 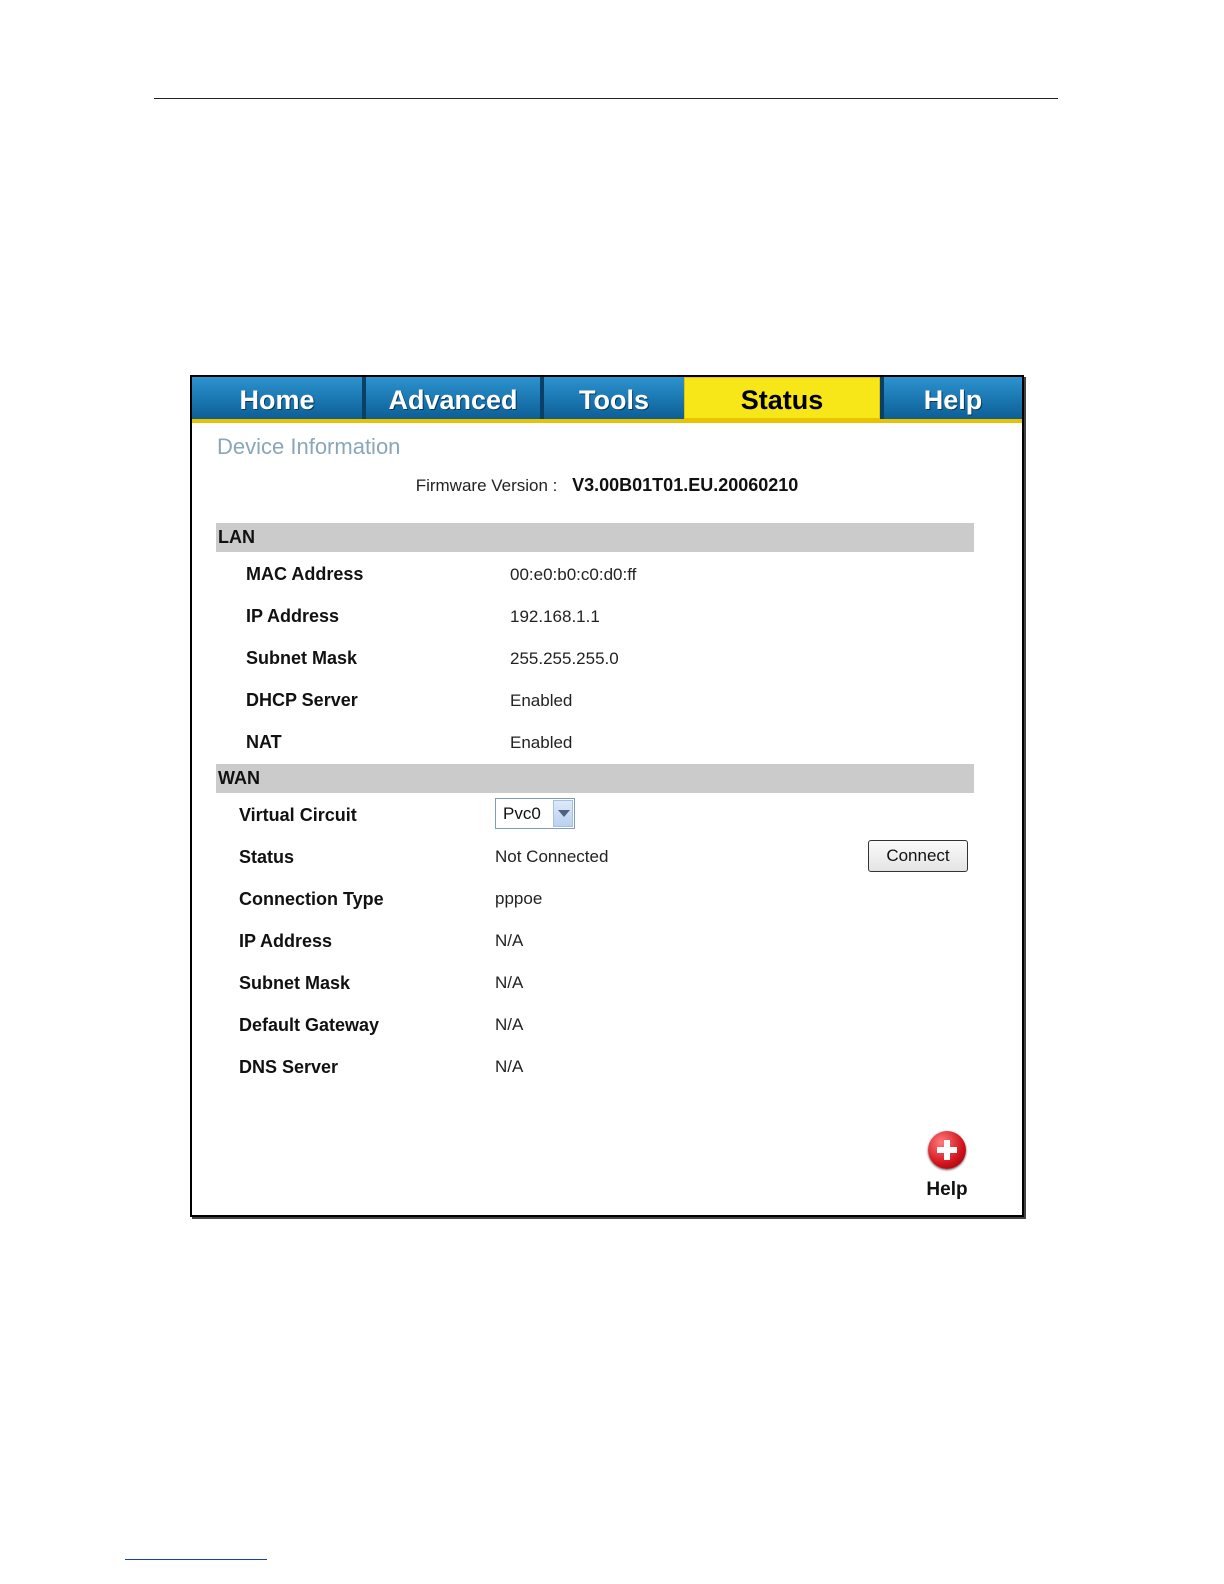 What do you see at coordinates (519, 898) in the screenshot?
I see `wan-connection-type-value: pppoe` at bounding box center [519, 898].